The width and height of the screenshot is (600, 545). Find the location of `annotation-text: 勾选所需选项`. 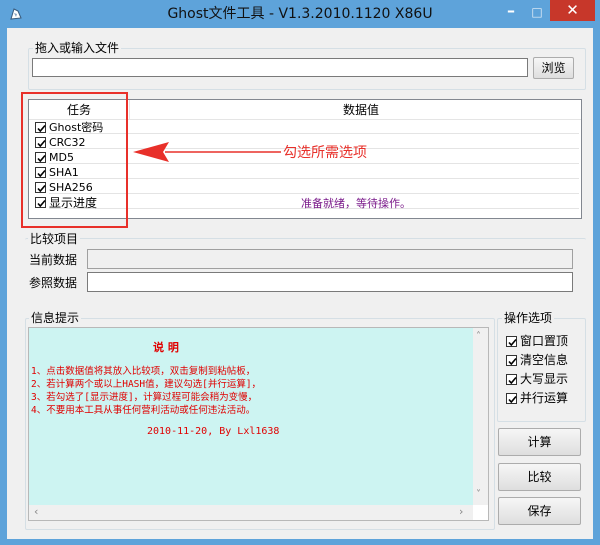

annotation-text: 勾选所需选项 is located at coordinates (325, 153).